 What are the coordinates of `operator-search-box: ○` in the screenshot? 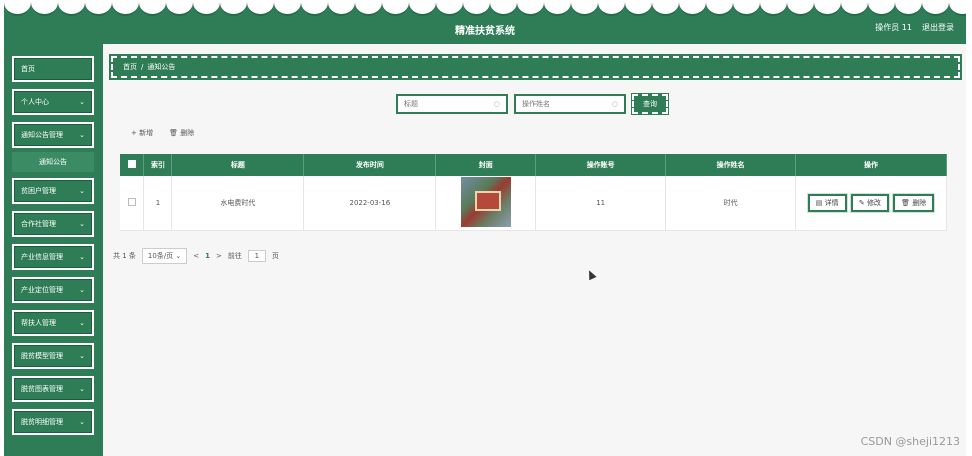 It's located at (570, 104).